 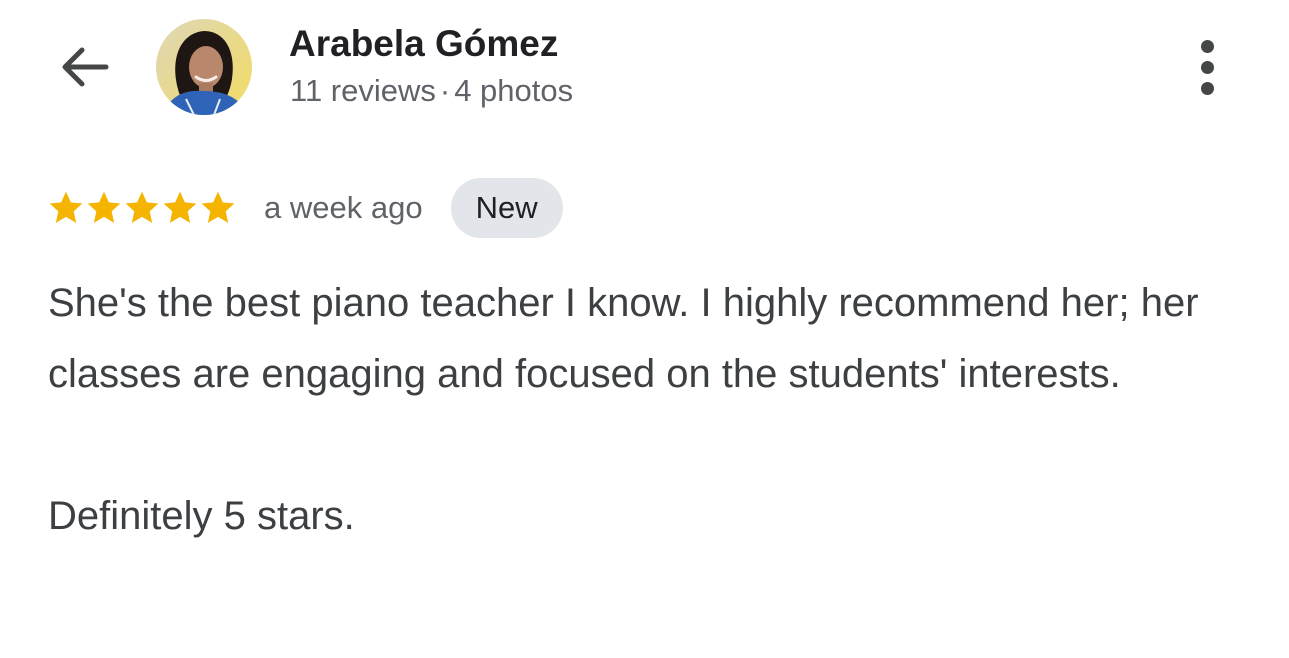 I want to click on reviewer-meta: 11 reviews · 4 photos, so click(x=431, y=91).